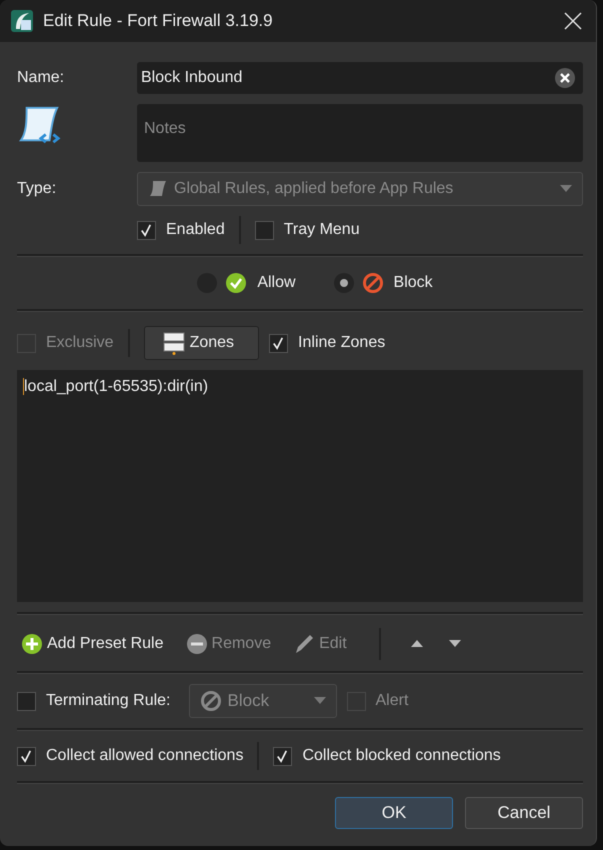  I want to click on checkbox-label: Collect allowed connections, so click(145, 756).